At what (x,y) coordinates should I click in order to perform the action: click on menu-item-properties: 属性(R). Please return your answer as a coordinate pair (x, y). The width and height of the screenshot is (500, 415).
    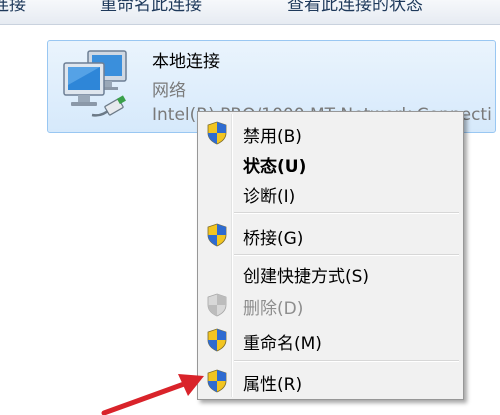
    Looking at the image, I should click on (330, 381).